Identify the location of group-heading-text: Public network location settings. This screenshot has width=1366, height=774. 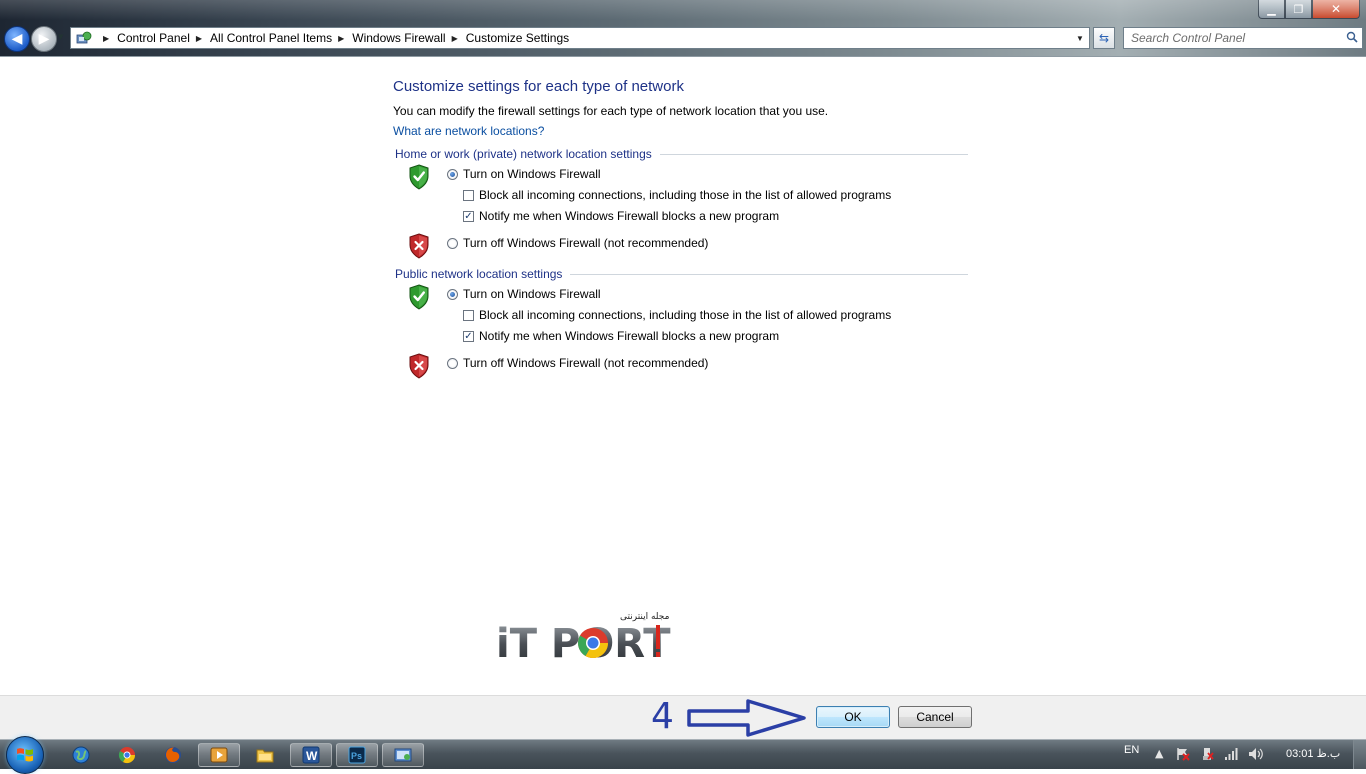
(479, 274).